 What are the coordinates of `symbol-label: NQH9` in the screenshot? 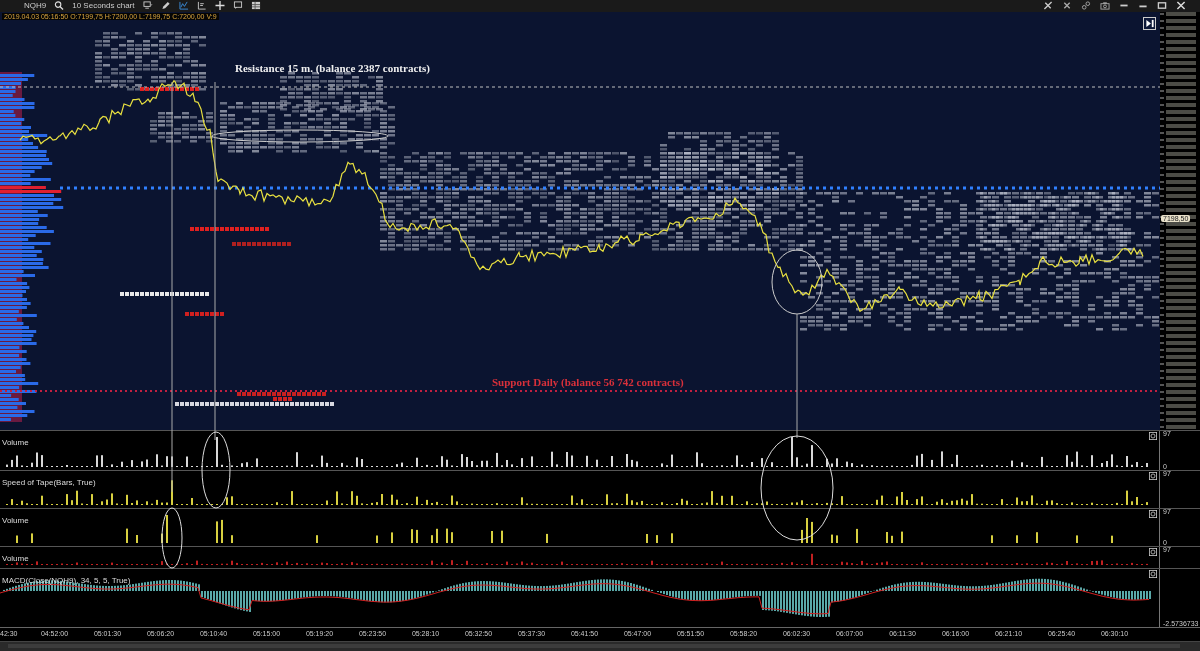 It's located at (35, 6).